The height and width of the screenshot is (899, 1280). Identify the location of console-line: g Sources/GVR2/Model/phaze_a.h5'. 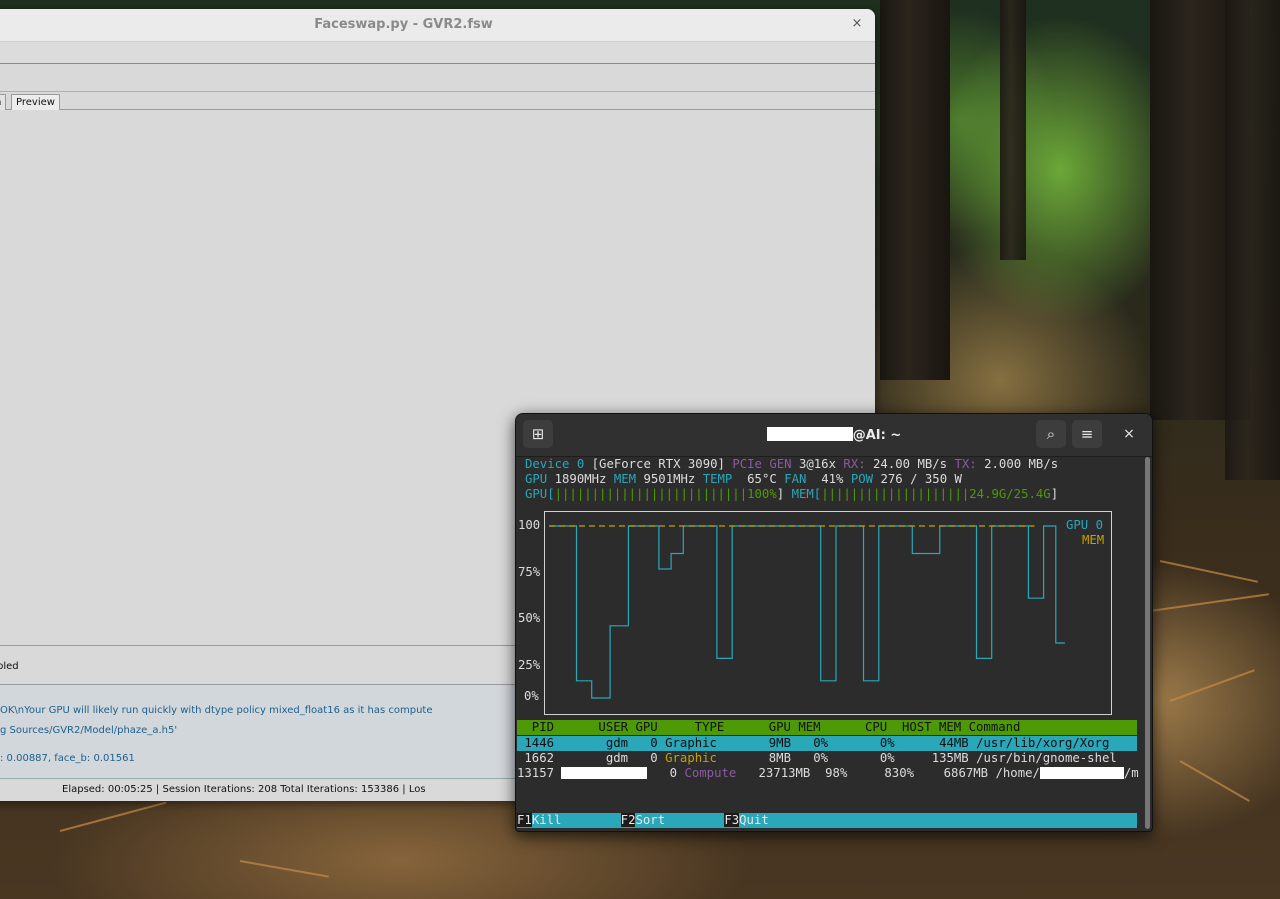
(89, 730).